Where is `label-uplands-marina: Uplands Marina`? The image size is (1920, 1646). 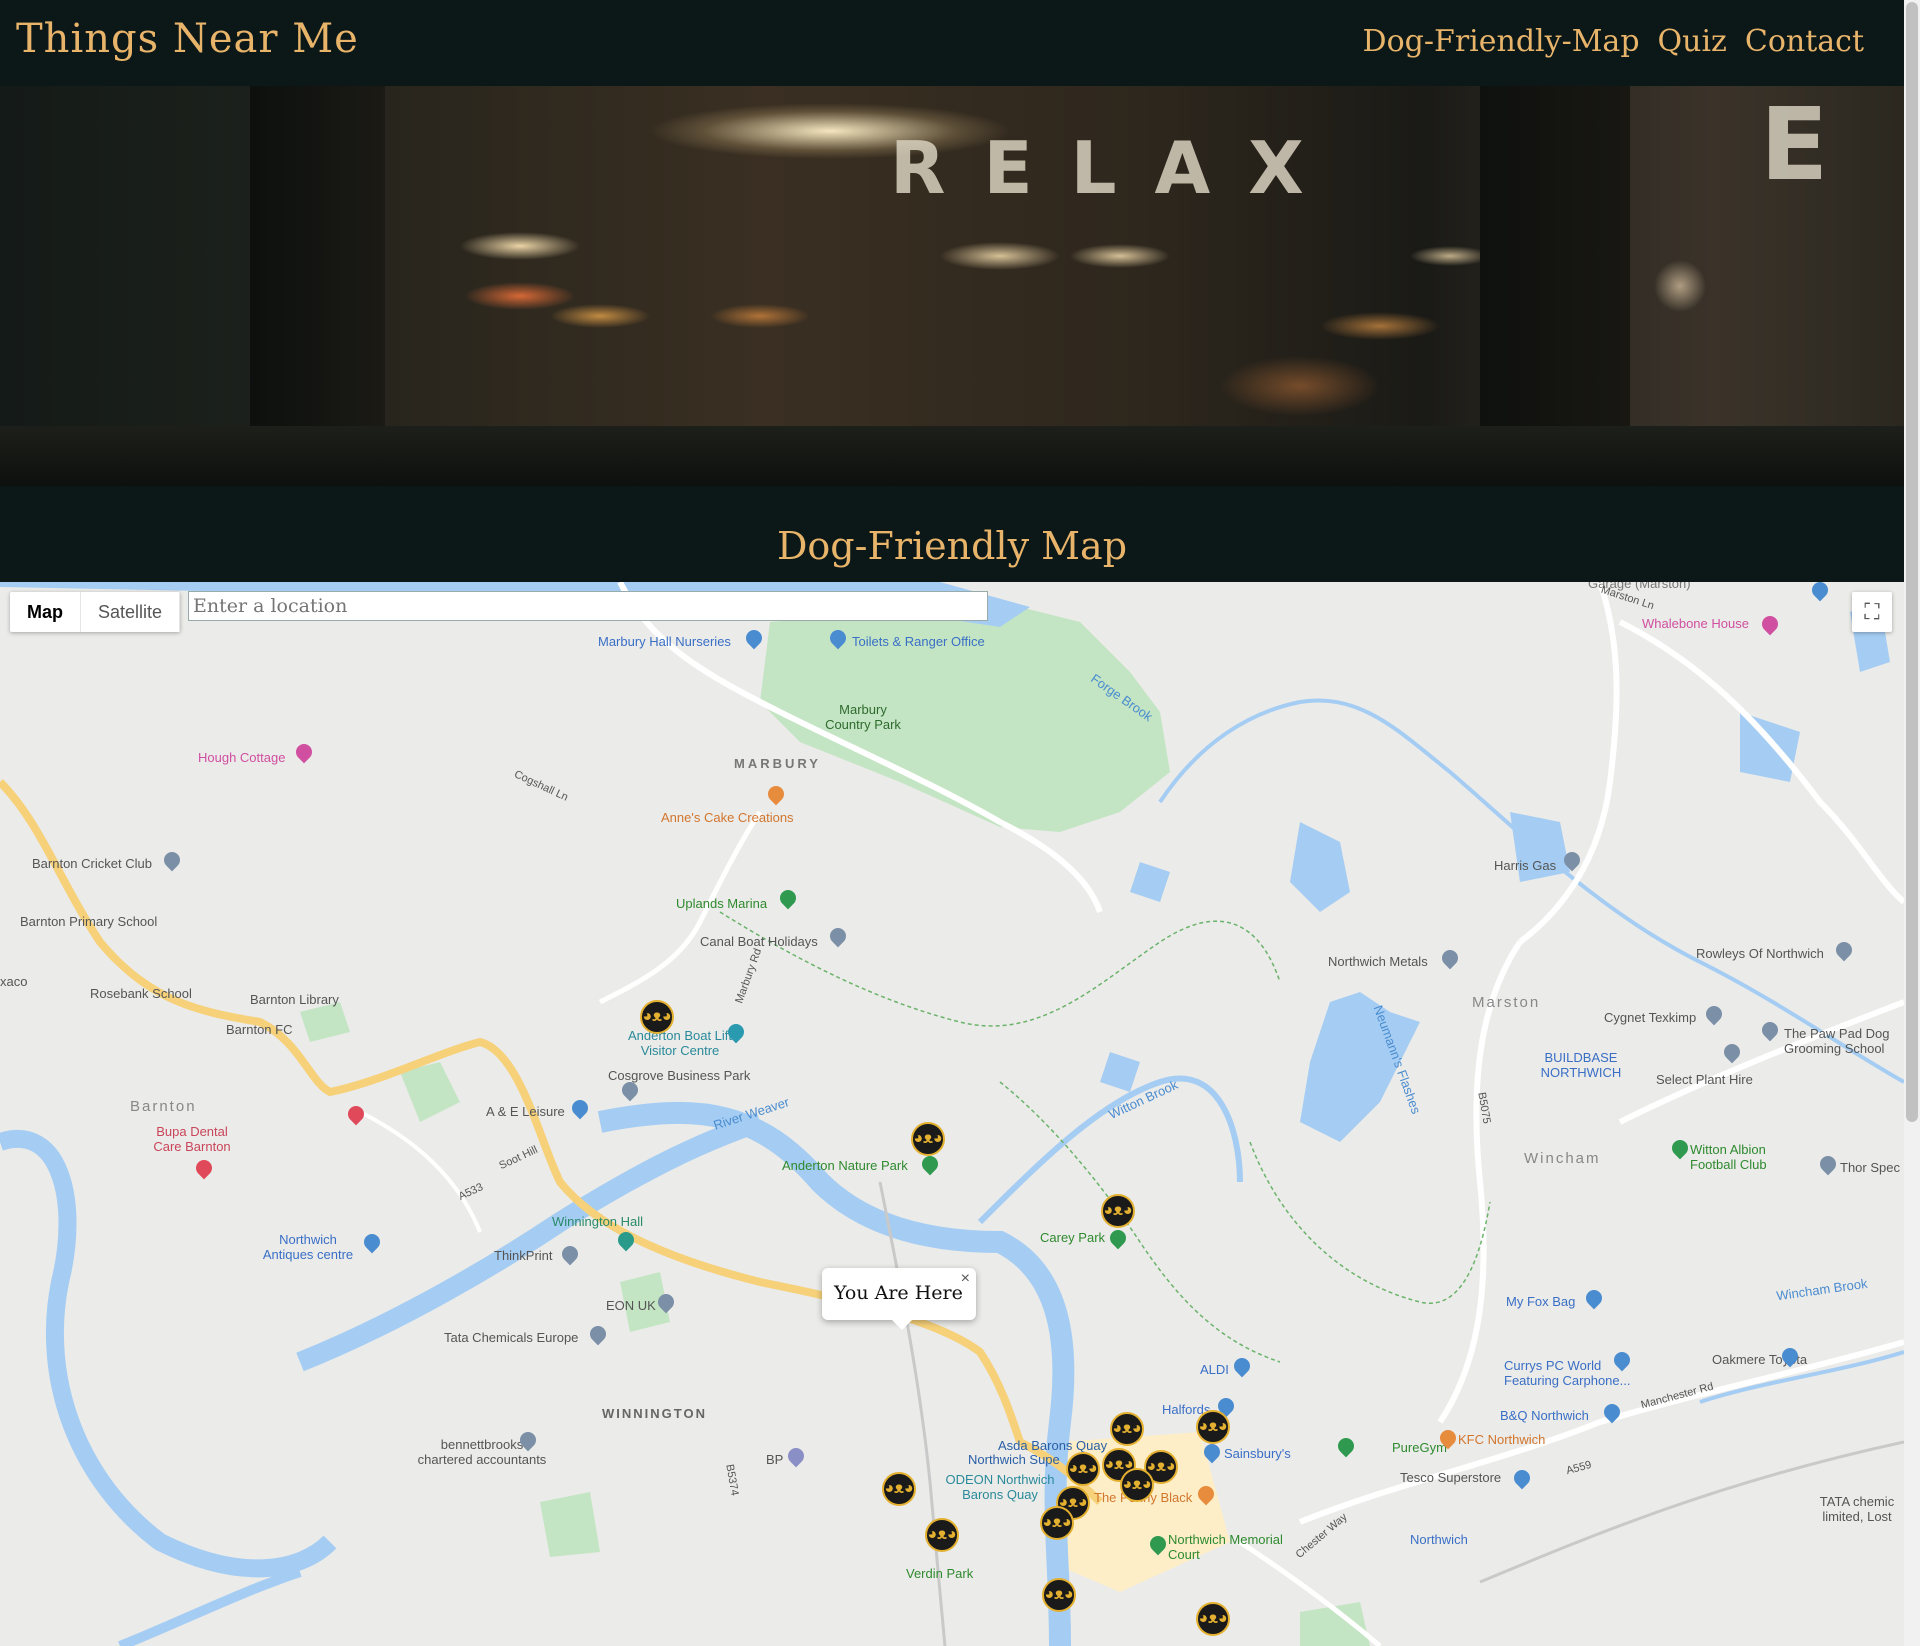 label-uplands-marina: Uplands Marina is located at coordinates (721, 903).